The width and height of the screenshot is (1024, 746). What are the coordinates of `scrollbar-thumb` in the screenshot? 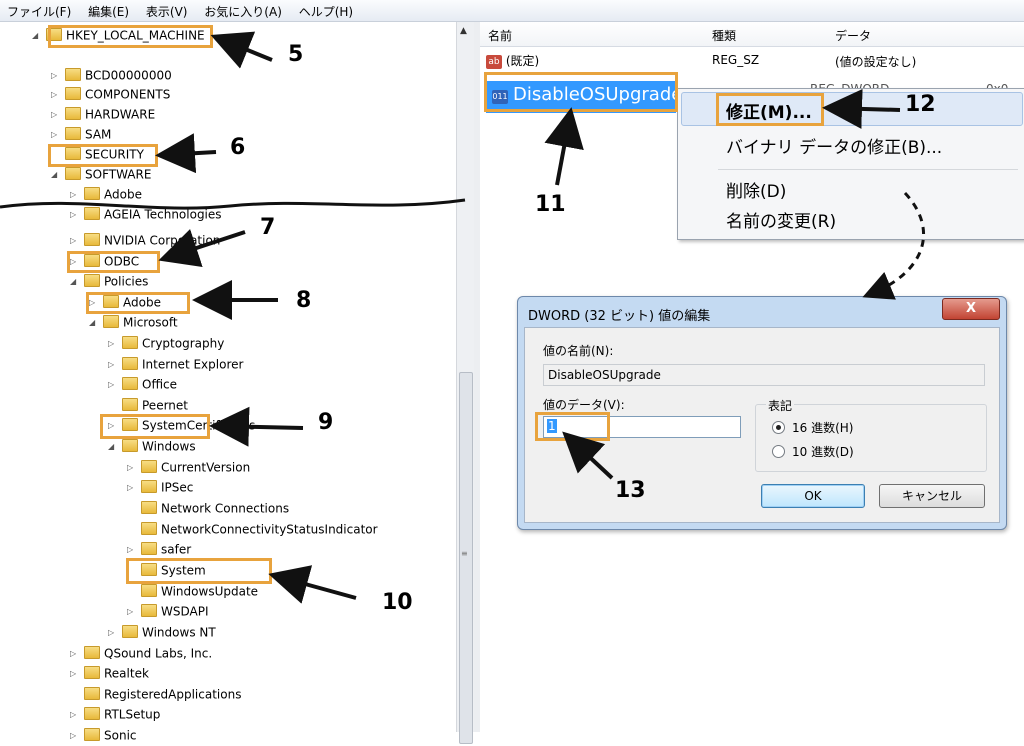 It's located at (466, 558).